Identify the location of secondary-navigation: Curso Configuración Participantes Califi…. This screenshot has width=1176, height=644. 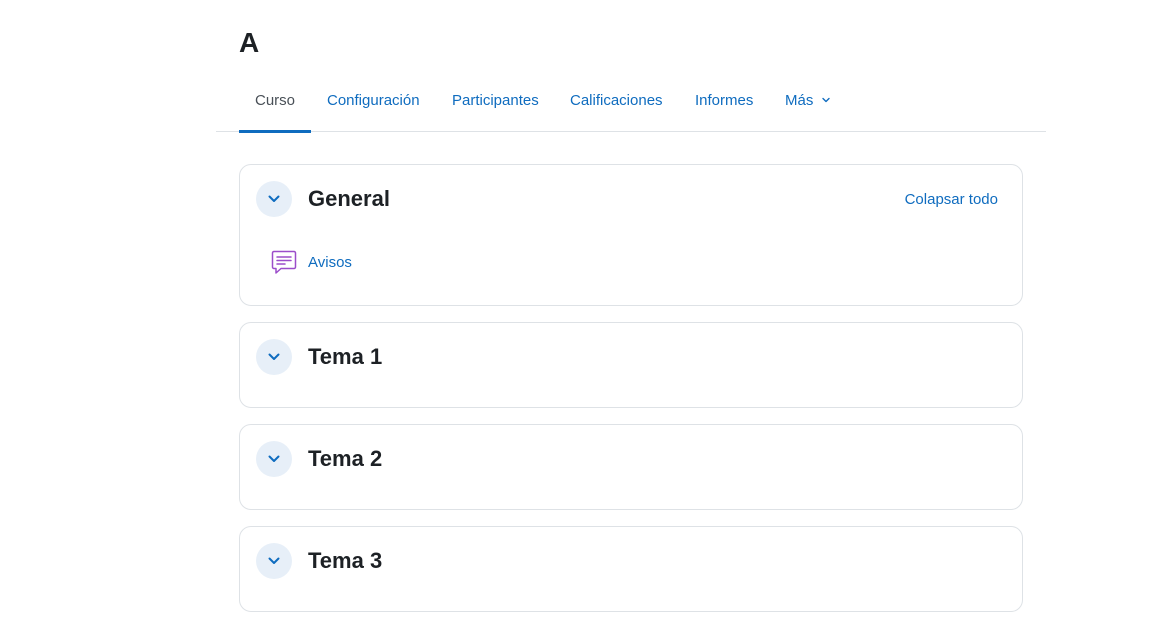
(631, 106).